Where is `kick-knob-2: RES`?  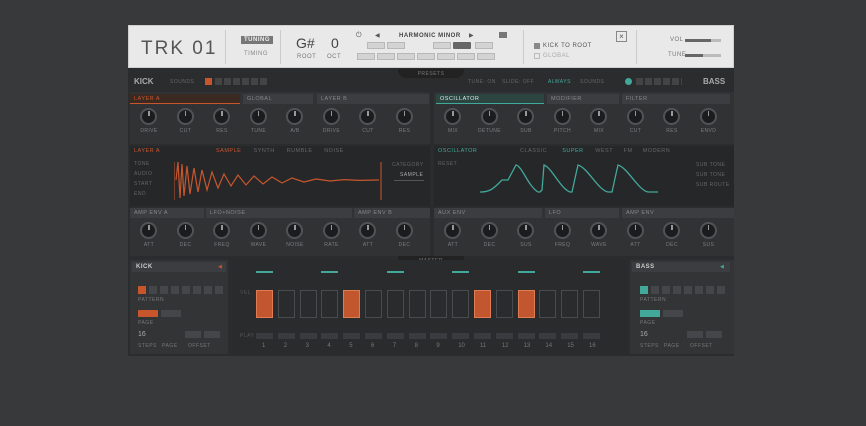 kick-knob-2: RES is located at coordinates (222, 121).